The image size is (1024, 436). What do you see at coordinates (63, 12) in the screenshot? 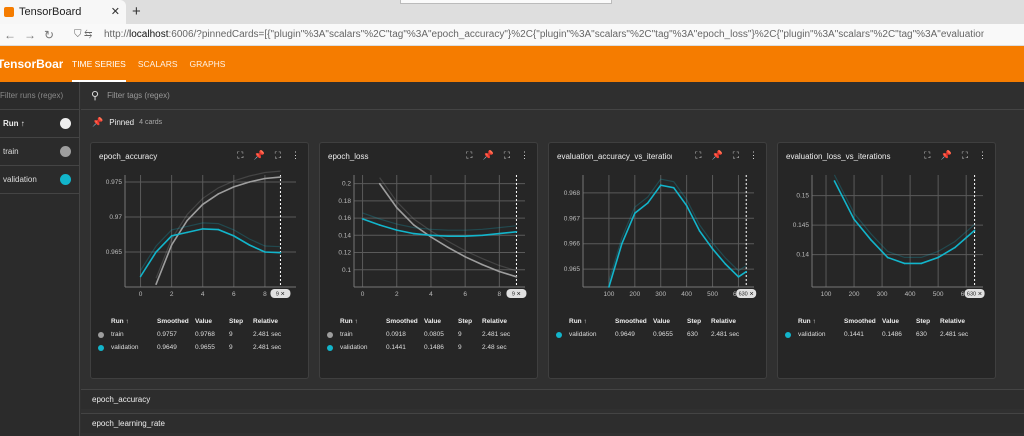
I see `browser-tab: TensorBoard ✕` at bounding box center [63, 12].